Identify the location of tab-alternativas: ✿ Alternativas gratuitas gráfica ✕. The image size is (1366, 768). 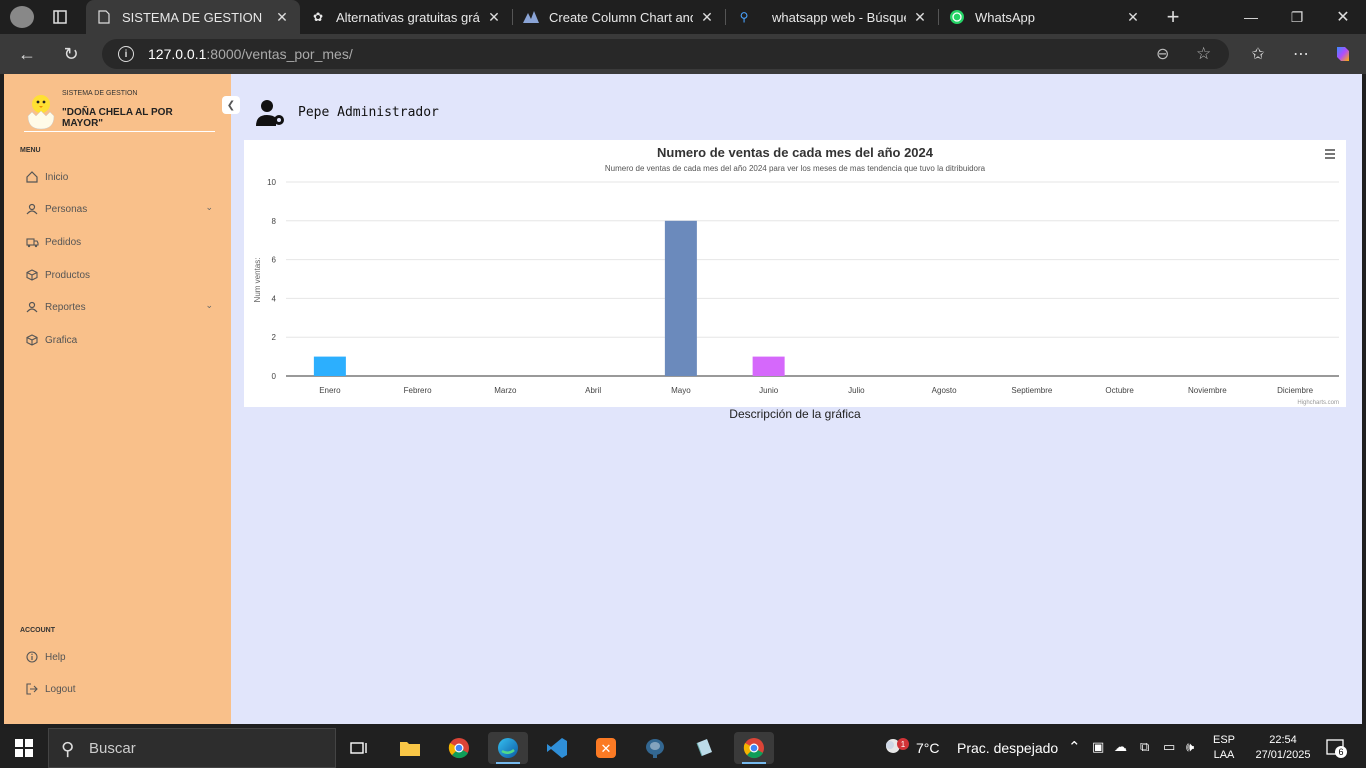
(406, 17).